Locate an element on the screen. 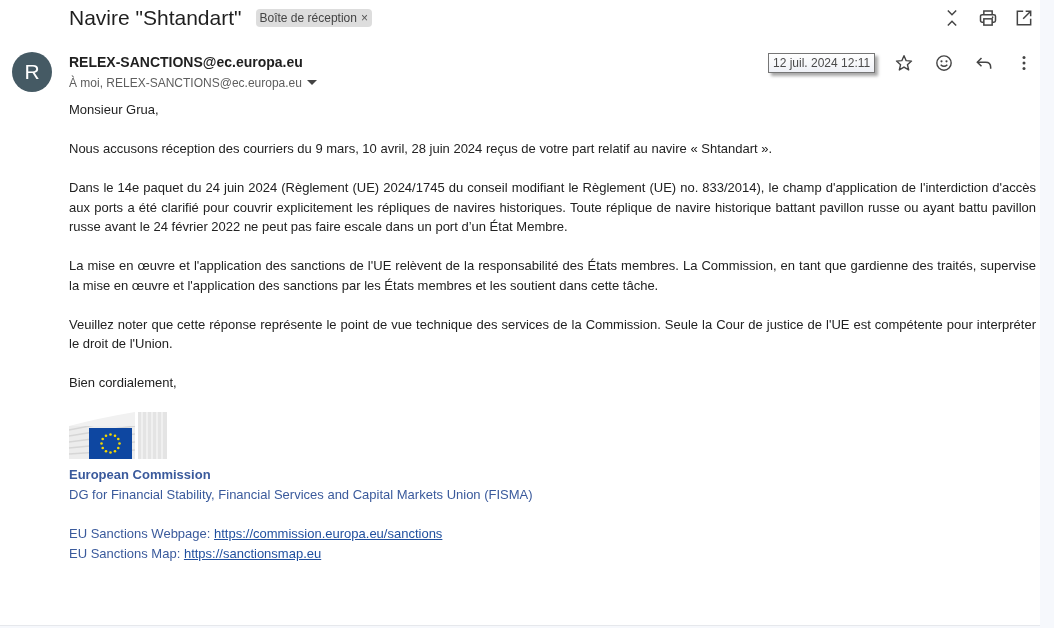 This screenshot has height=628, width=1054. signature-department: DG for Financial Stability, Financial Services and Capital Markets Union (FISMA) is located at coordinates (301, 495).